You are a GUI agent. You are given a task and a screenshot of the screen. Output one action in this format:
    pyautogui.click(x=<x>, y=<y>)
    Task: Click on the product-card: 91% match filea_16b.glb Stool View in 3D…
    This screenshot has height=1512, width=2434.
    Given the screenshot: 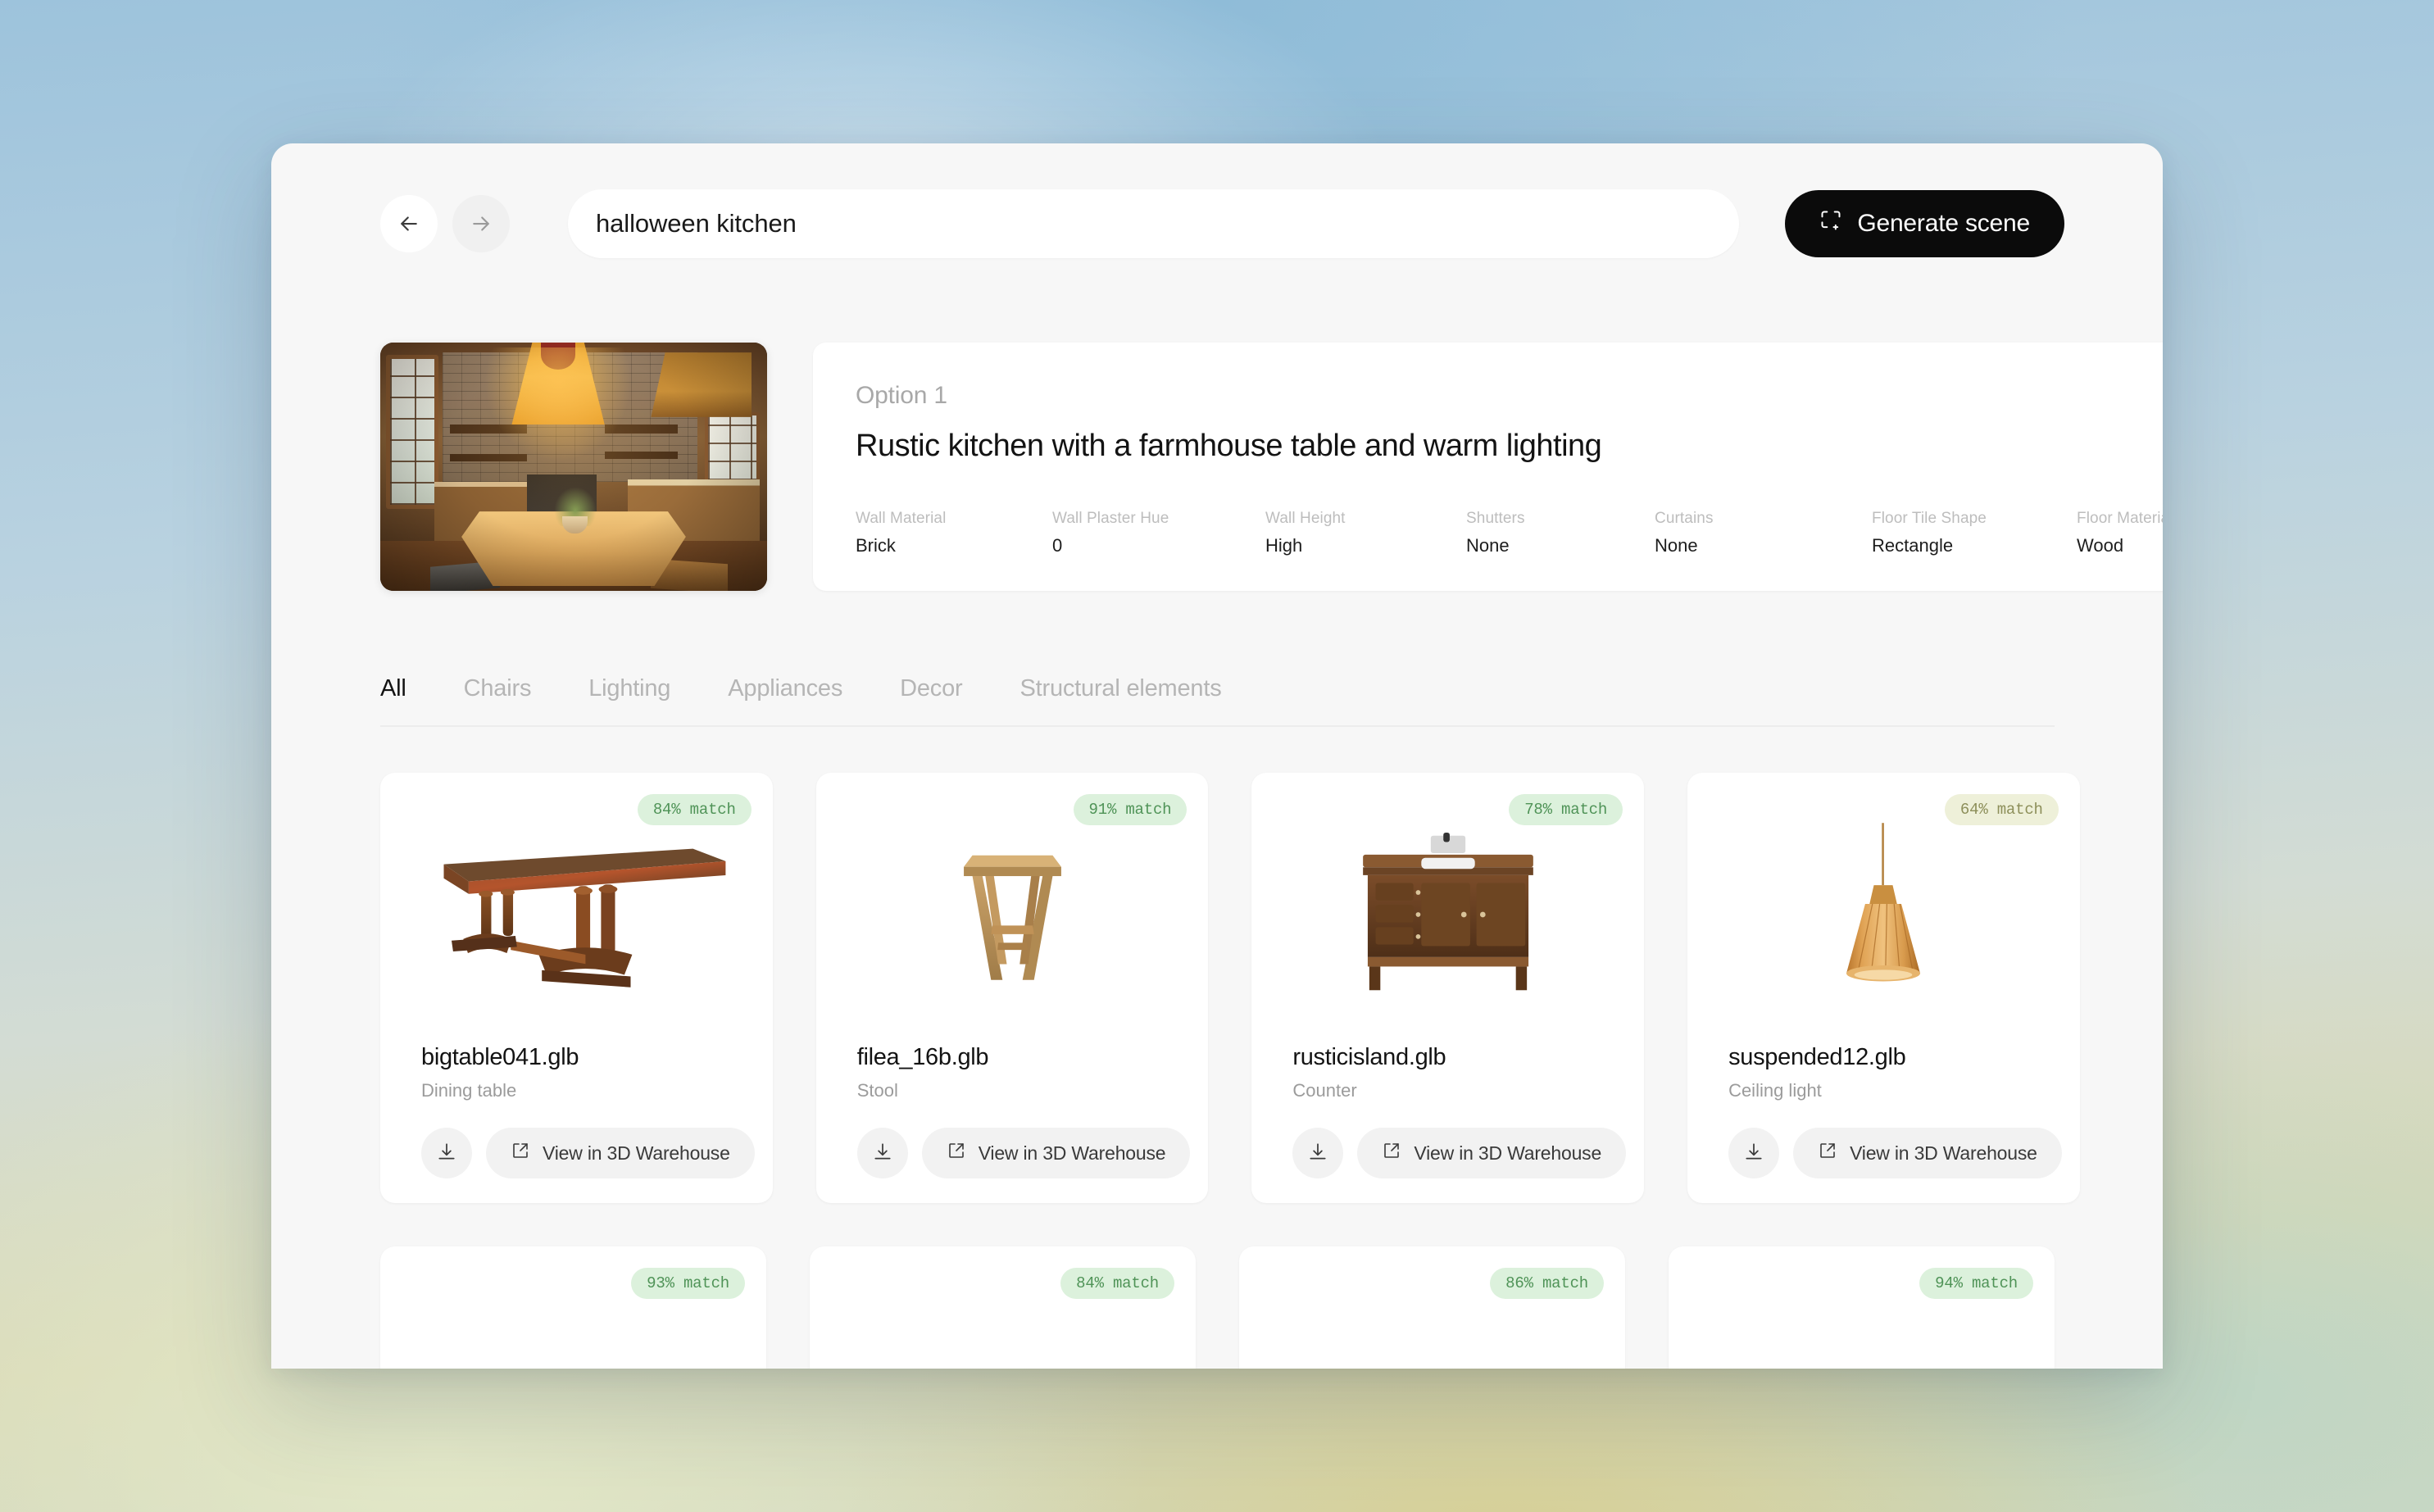 What is the action you would take?
    pyautogui.click(x=1012, y=988)
    